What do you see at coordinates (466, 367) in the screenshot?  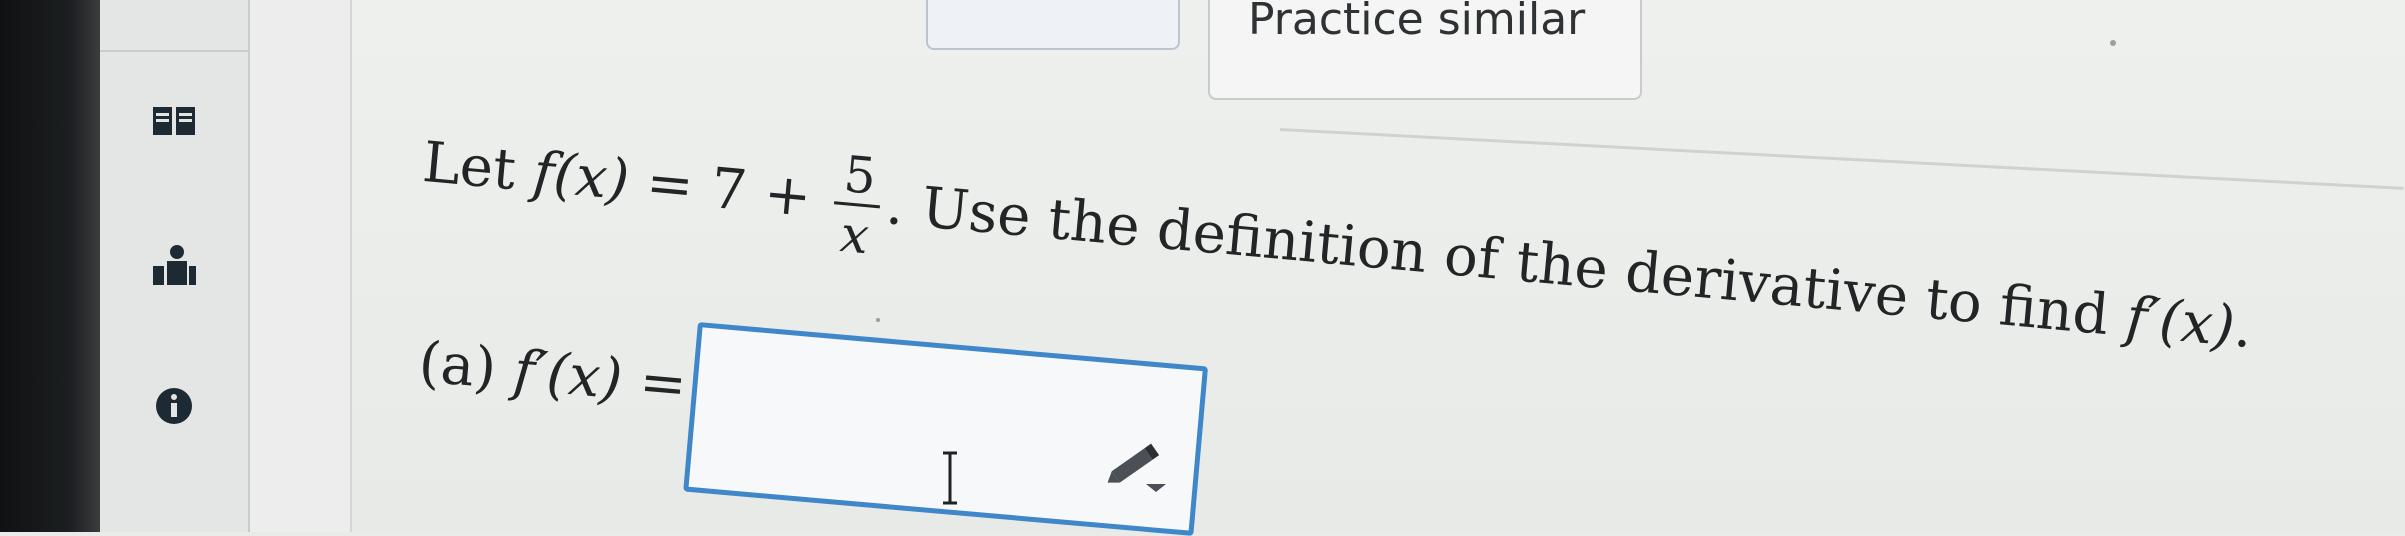 I see `part-a-marker: (a)` at bounding box center [466, 367].